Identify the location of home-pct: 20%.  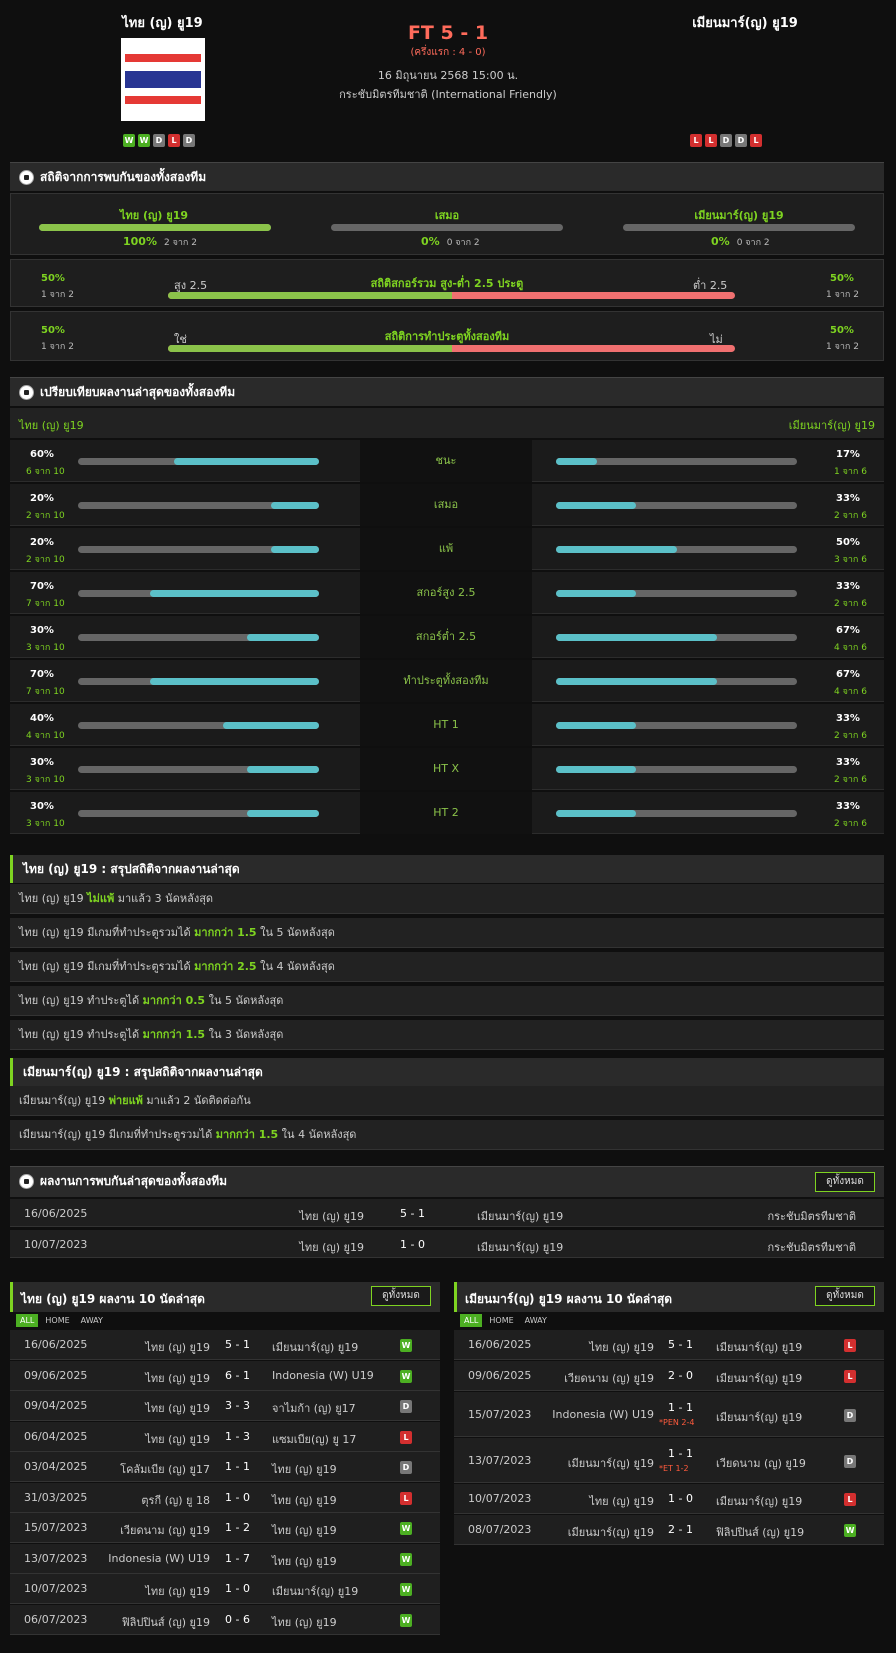
(42, 542).